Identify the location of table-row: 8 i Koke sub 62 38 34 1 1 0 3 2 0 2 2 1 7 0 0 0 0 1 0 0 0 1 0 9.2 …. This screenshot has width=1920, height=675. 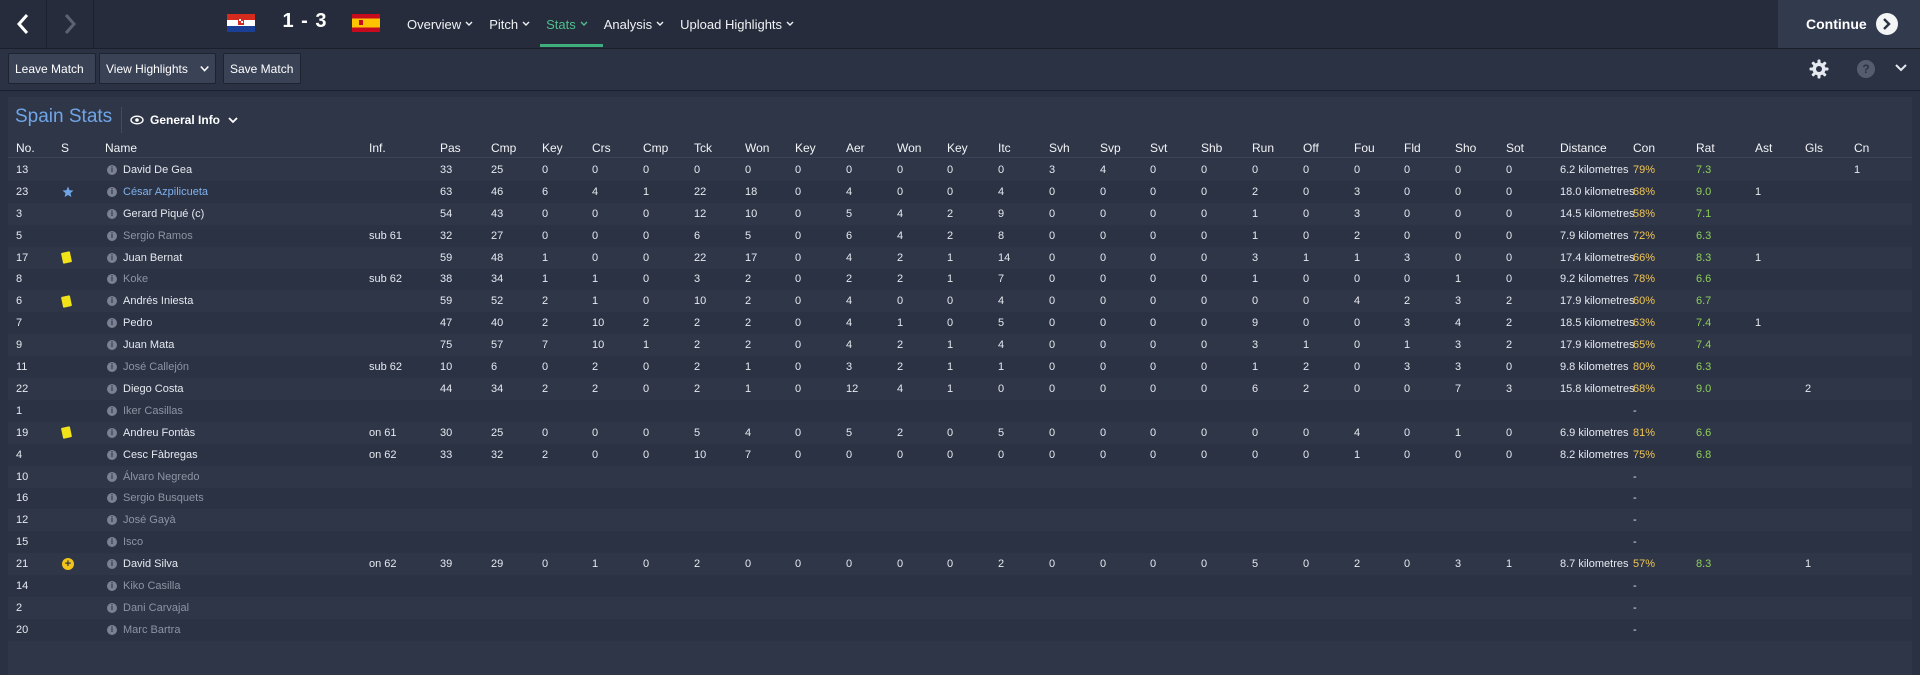
(960, 279).